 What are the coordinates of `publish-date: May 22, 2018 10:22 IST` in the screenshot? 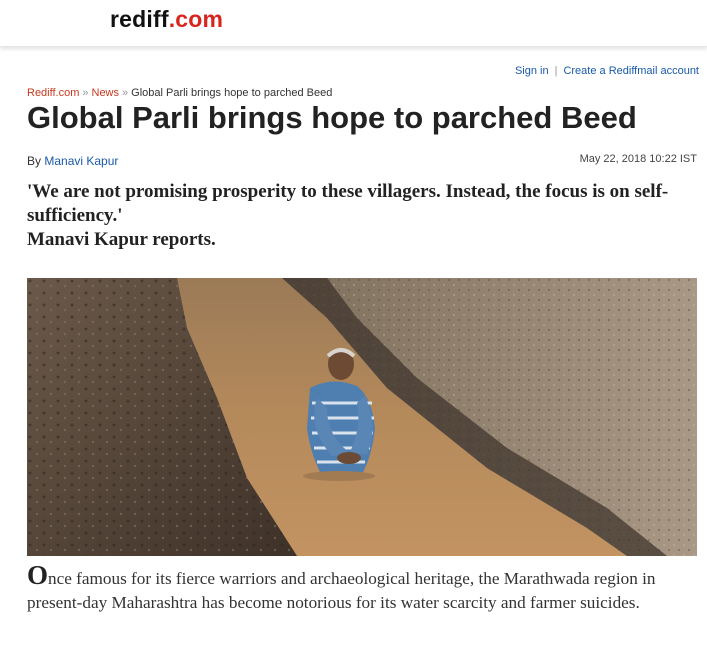 It's located at (638, 159).